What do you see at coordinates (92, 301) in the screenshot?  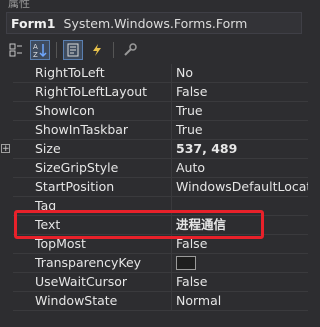 I see `property-name: WindowState` at bounding box center [92, 301].